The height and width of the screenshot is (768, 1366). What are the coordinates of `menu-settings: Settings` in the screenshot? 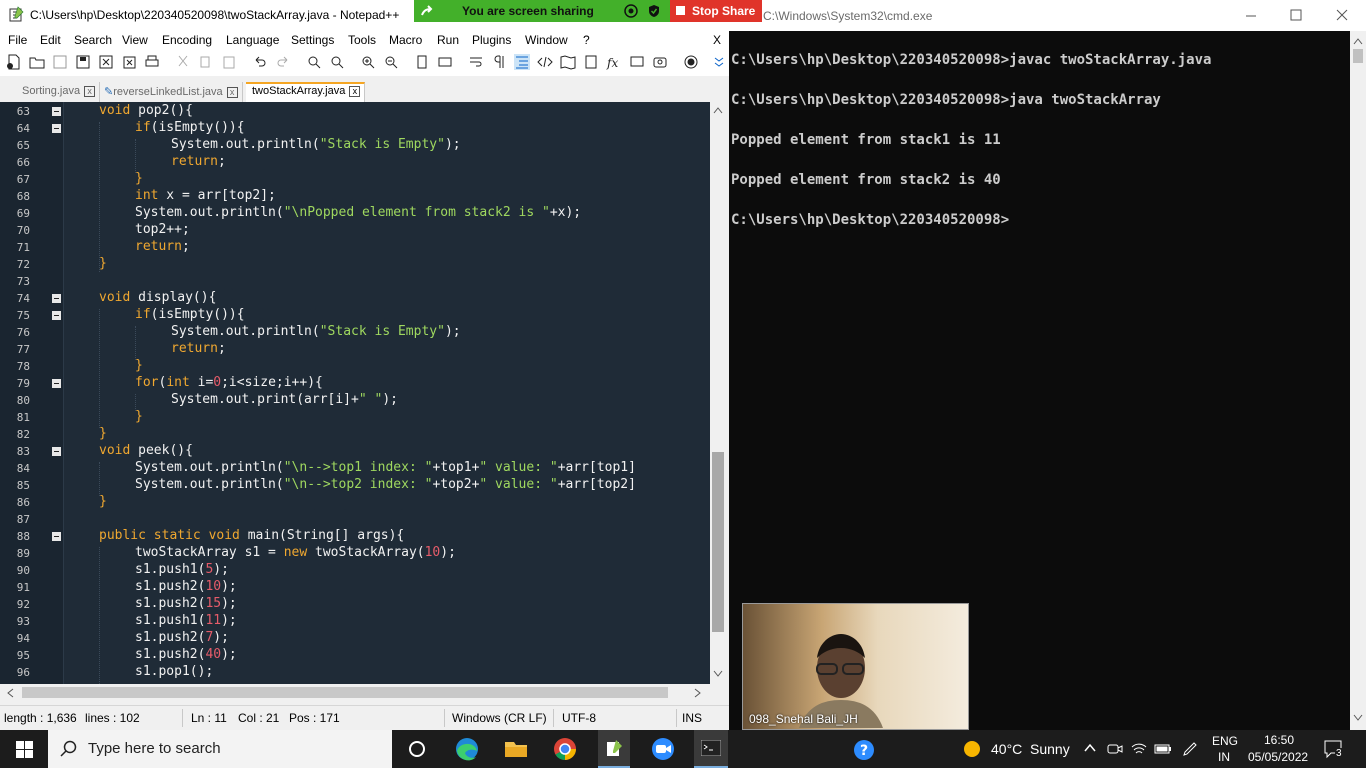 It's located at (312, 40).